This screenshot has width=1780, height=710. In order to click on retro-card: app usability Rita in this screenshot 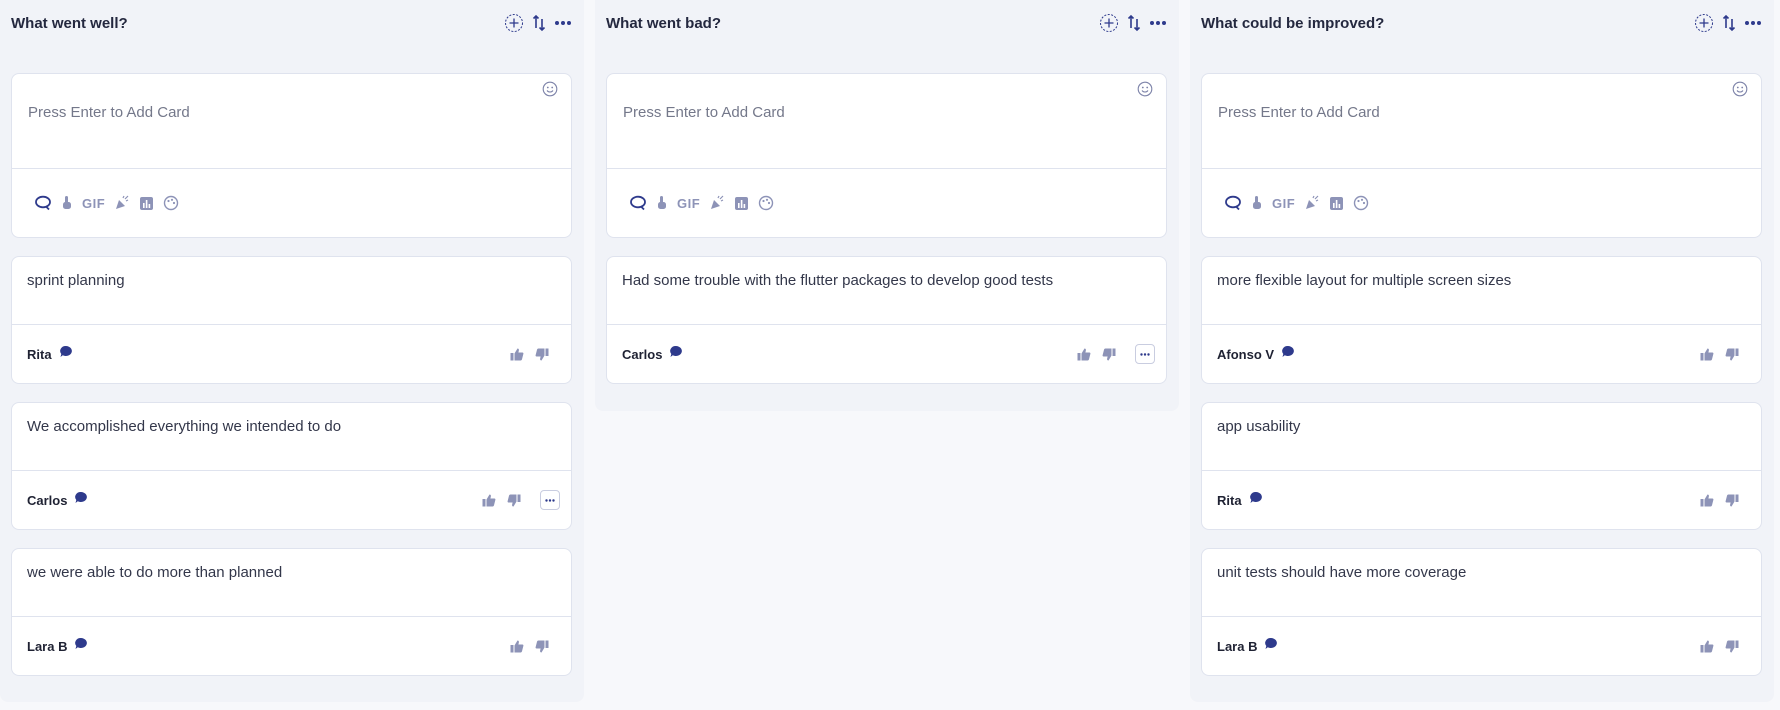, I will do `click(1481, 466)`.